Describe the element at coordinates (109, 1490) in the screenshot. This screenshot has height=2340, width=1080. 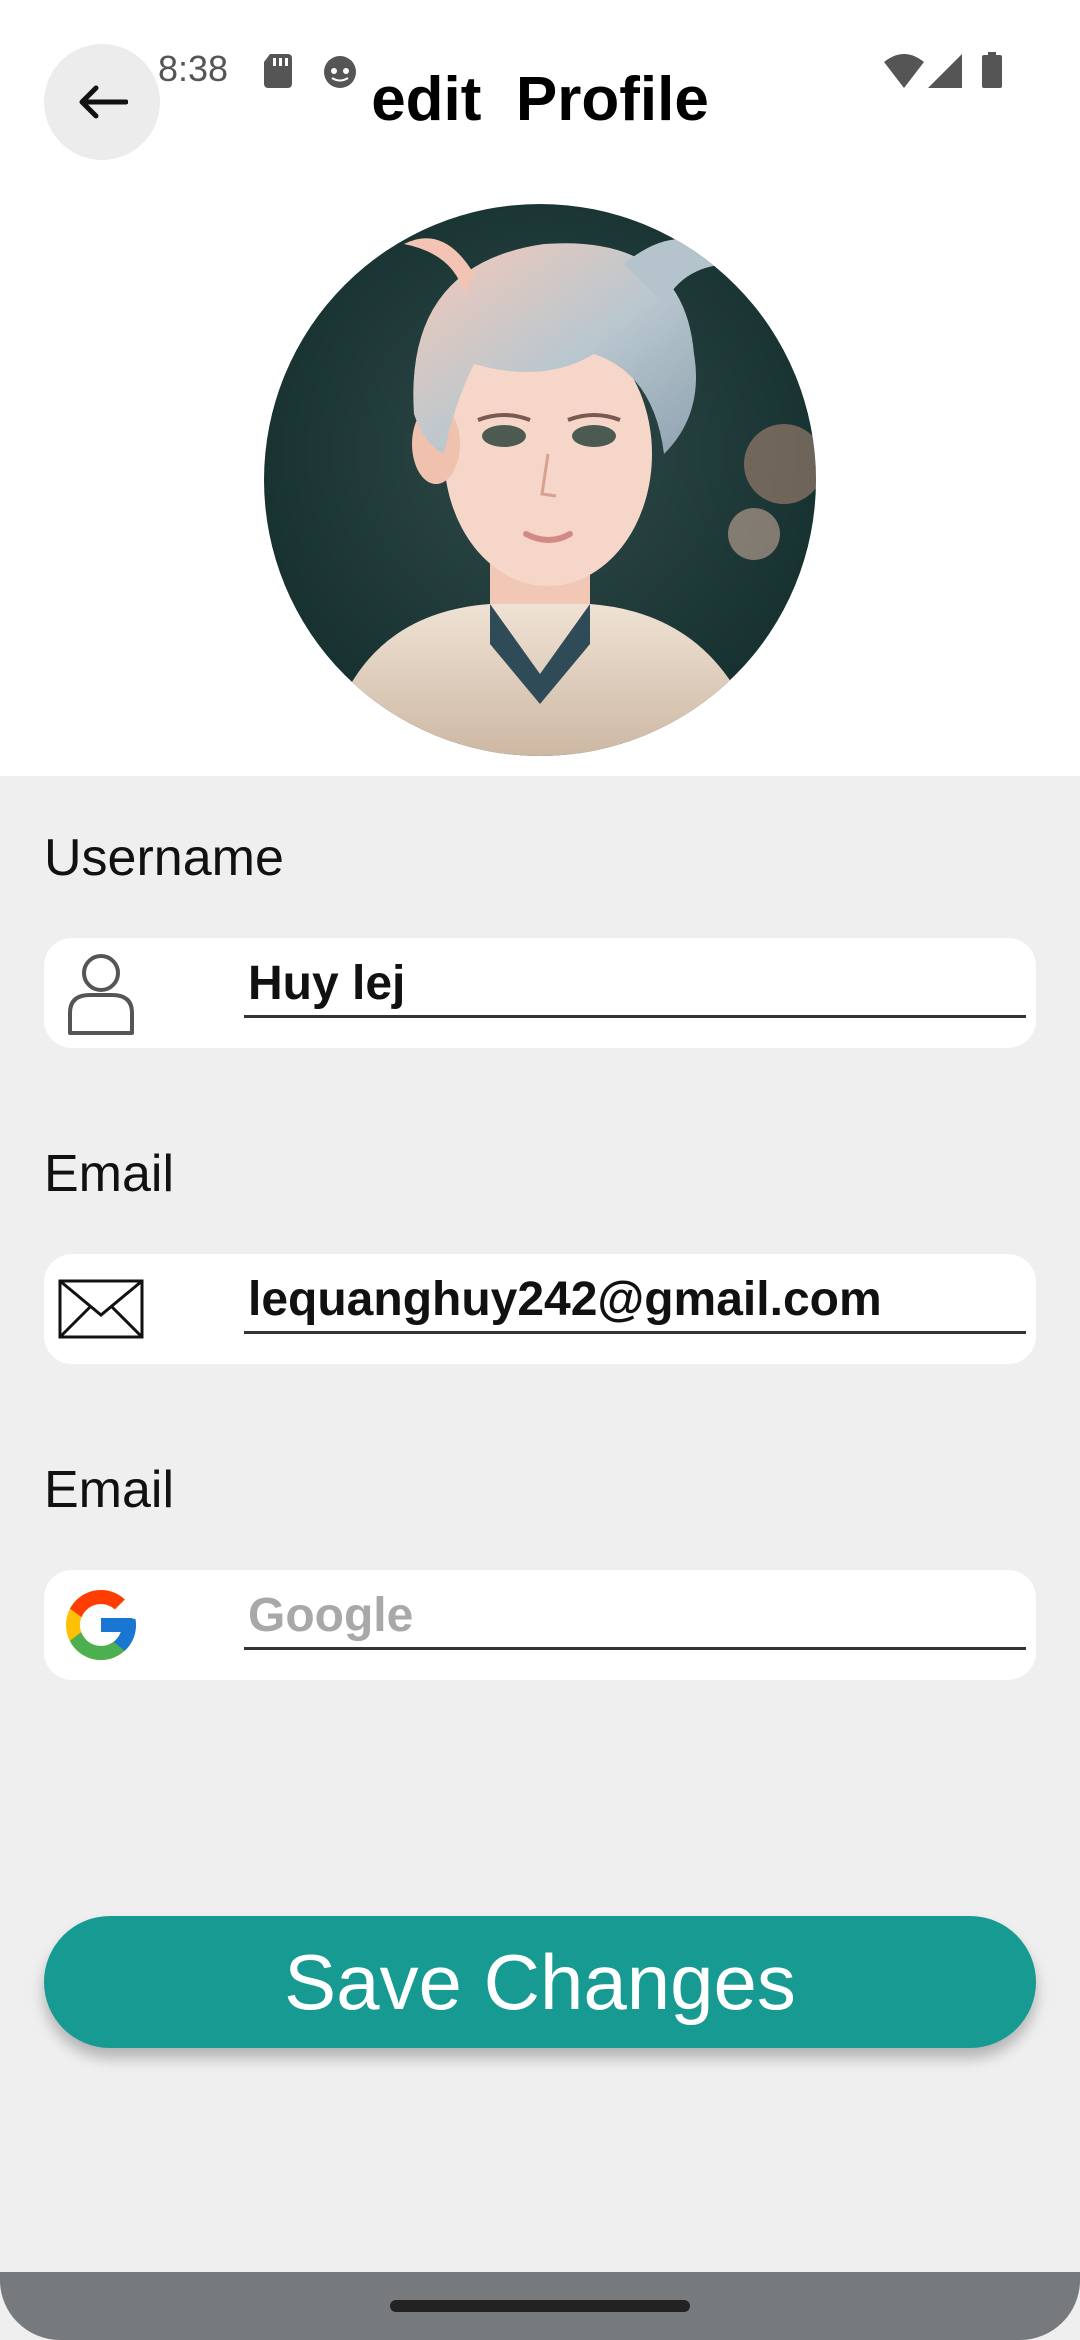
I see `google-email-label: Email` at that location.